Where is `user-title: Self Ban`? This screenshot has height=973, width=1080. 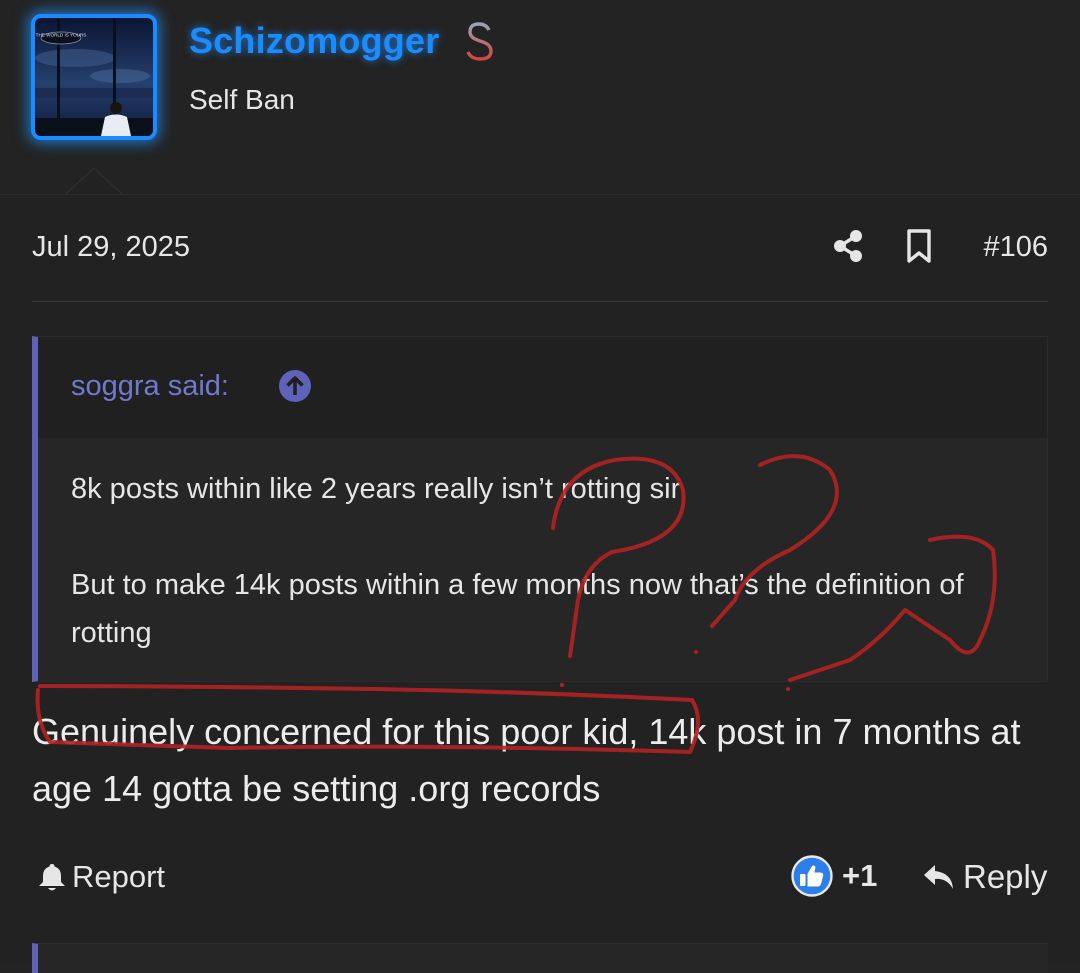
user-title: Self Ban is located at coordinates (242, 99).